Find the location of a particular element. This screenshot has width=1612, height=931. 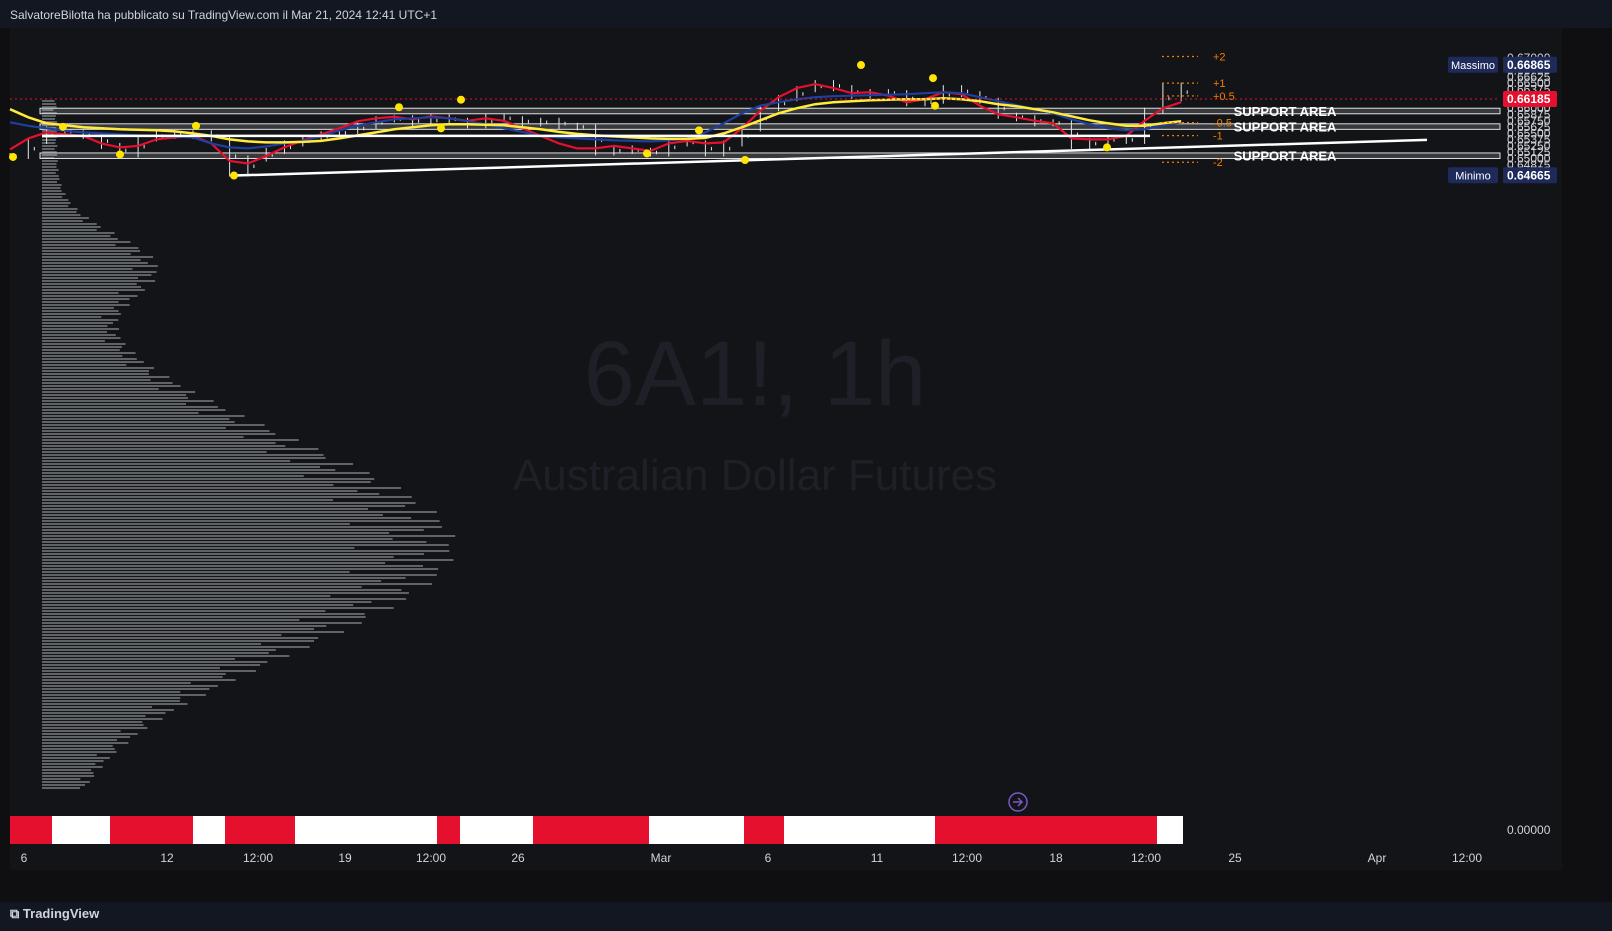

high-price-tag-value: 0.66865 is located at coordinates (1529, 65).